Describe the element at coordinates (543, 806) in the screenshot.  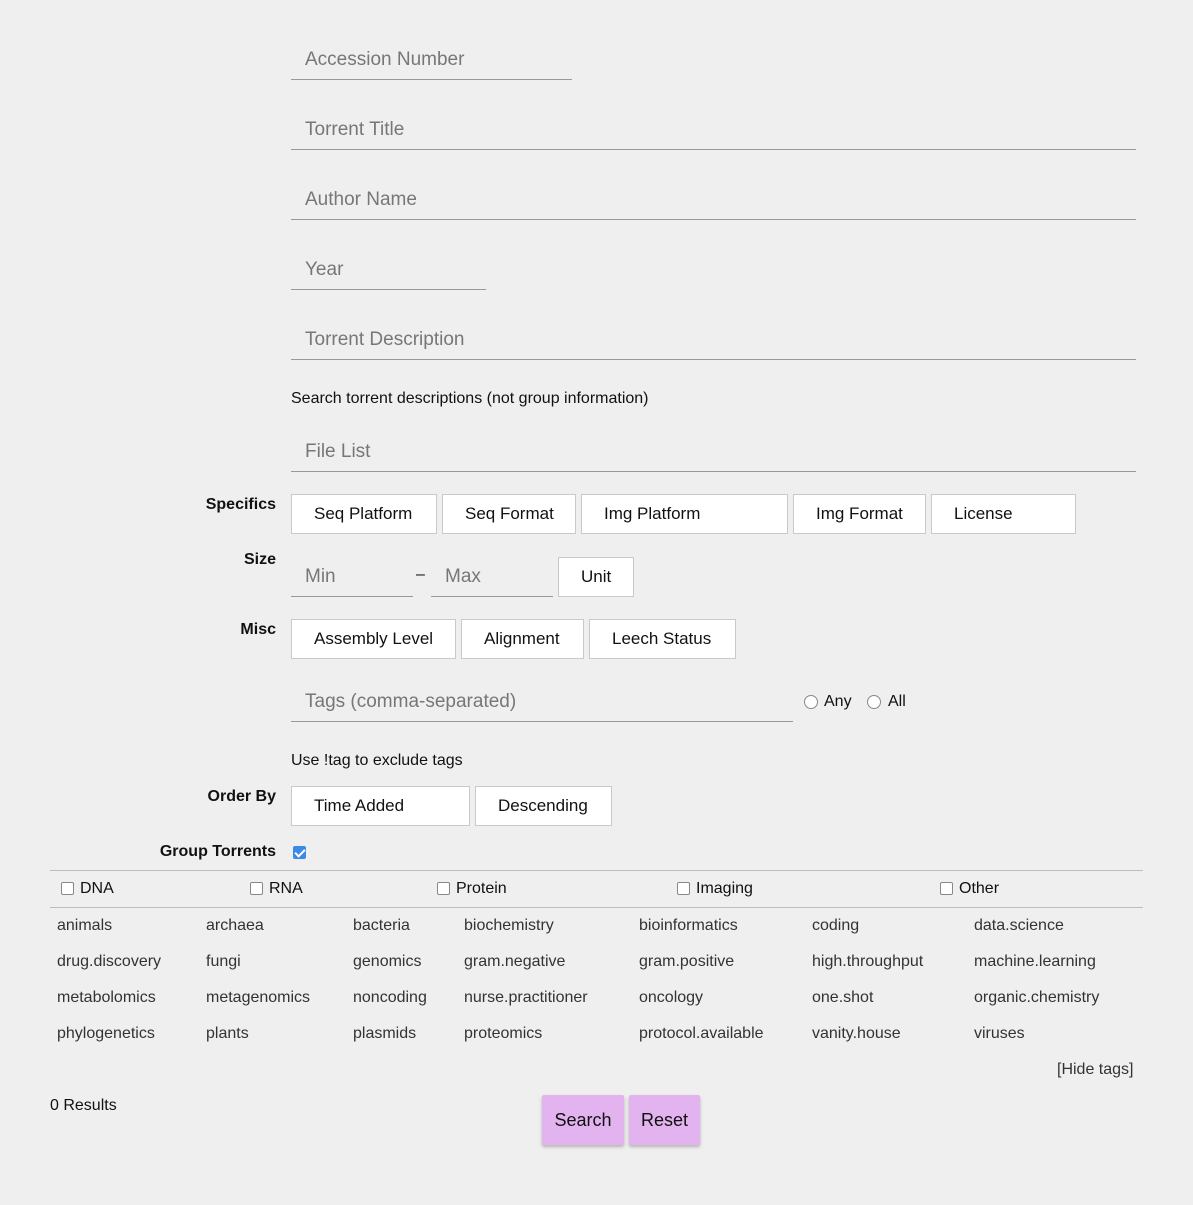
I see `order-direction-select: Descending` at that location.